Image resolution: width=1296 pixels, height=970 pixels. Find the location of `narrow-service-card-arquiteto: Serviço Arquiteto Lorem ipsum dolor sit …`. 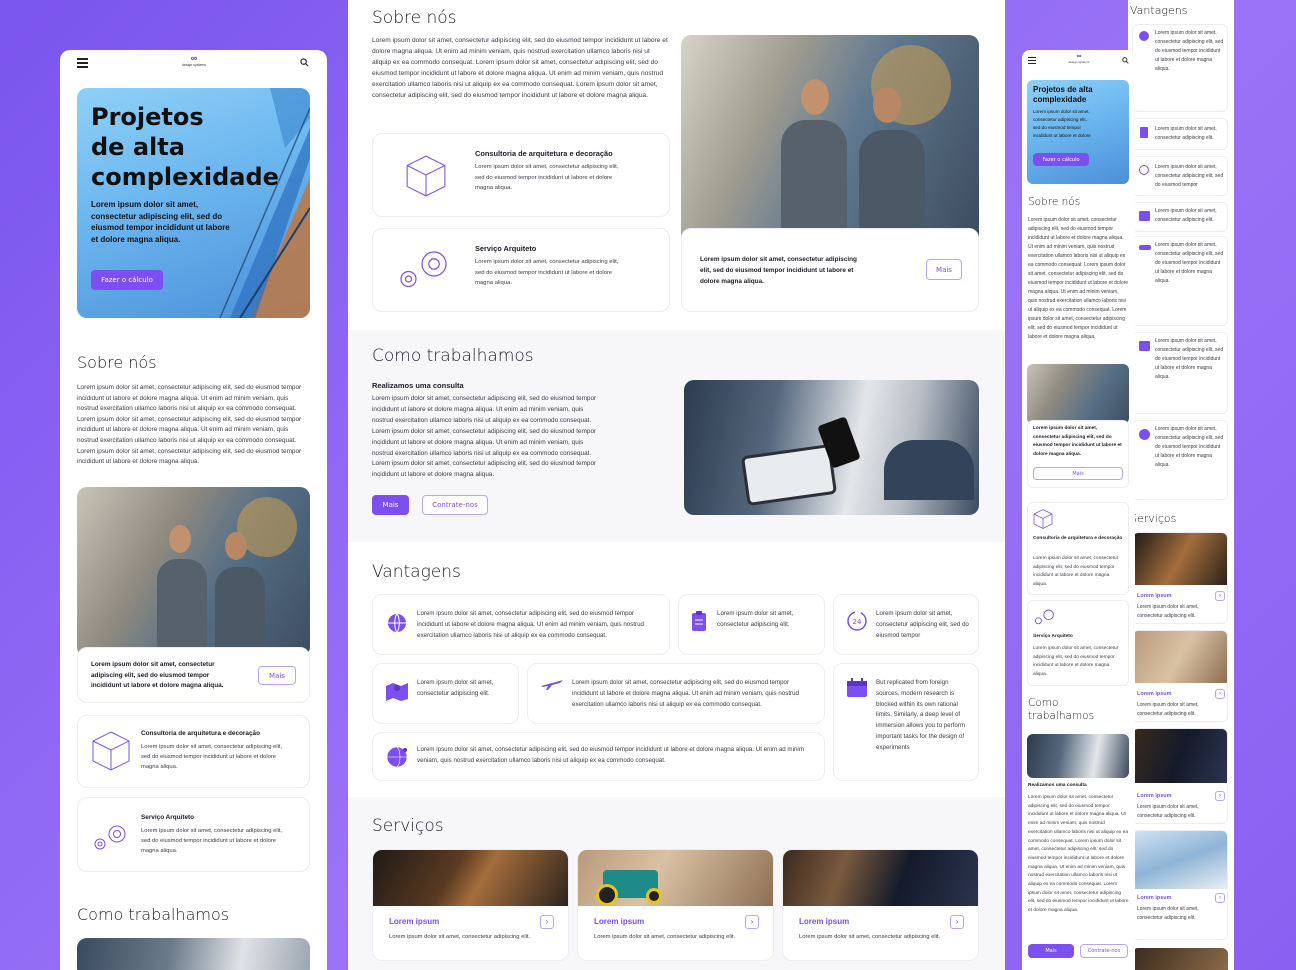

narrow-service-card-arquiteto: Serviço Arquiteto Lorem ipsum dolor sit … is located at coordinates (1078, 643).